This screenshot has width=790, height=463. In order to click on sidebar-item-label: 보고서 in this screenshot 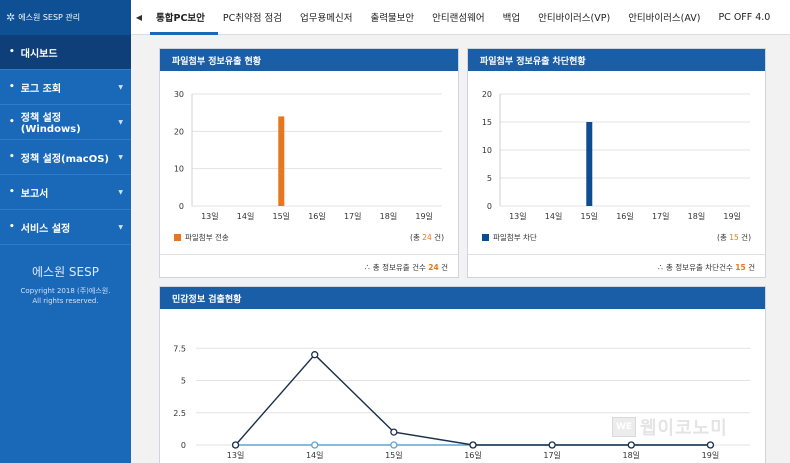, I will do `click(34, 194)`.